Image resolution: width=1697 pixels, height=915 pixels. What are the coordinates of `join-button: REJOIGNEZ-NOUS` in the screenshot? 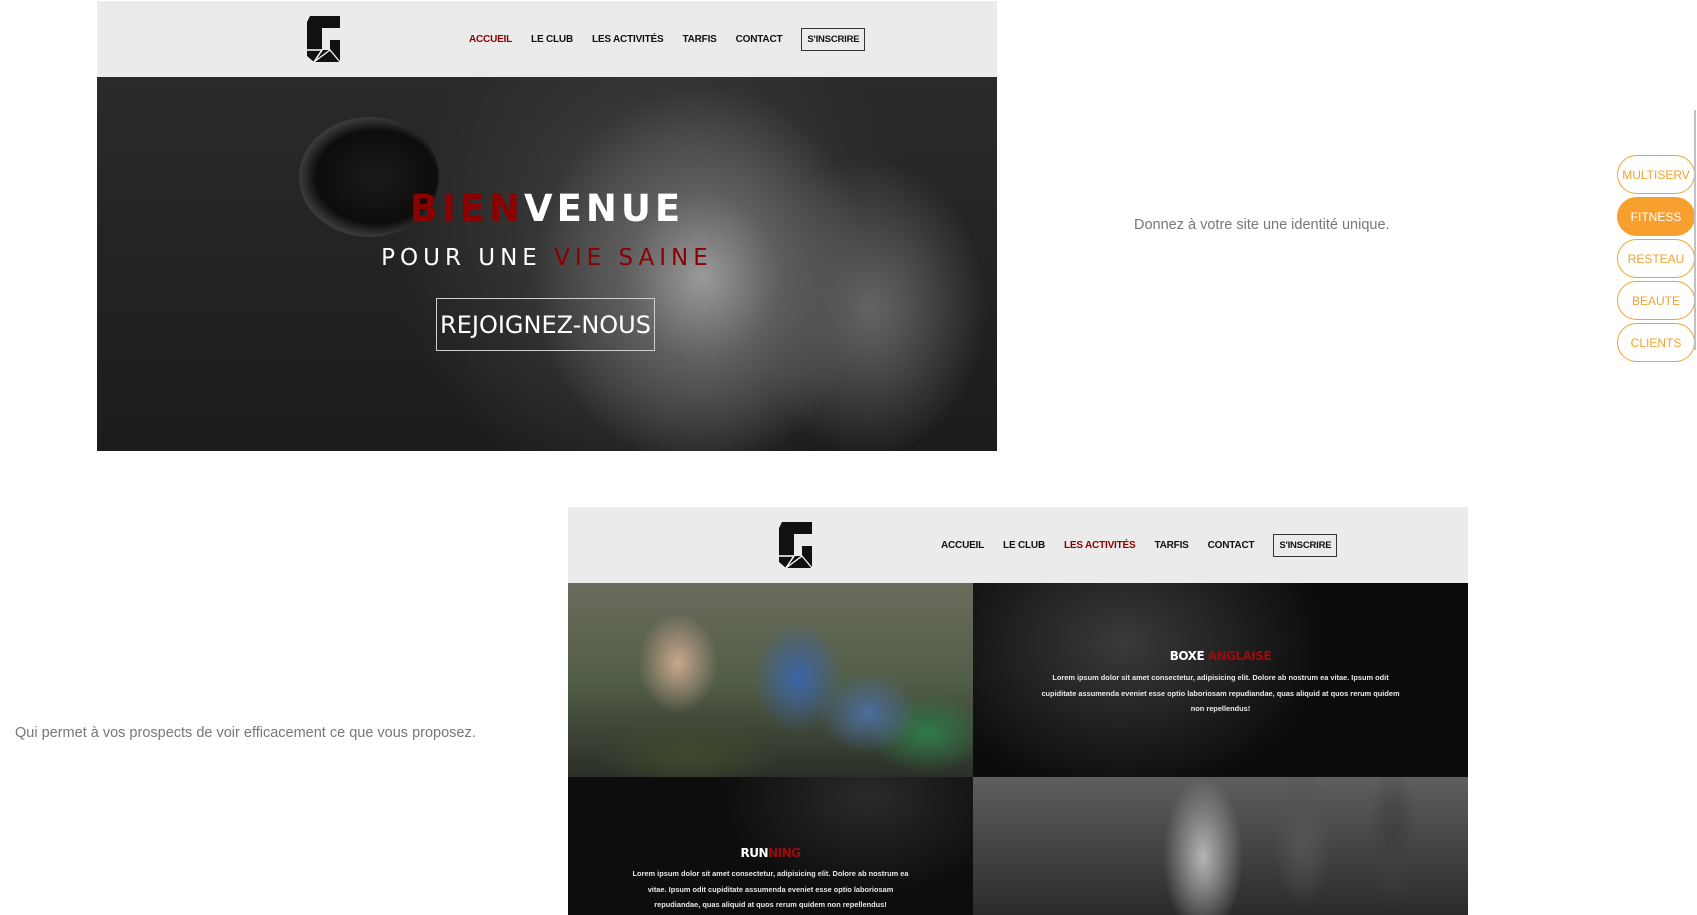 It's located at (545, 324).